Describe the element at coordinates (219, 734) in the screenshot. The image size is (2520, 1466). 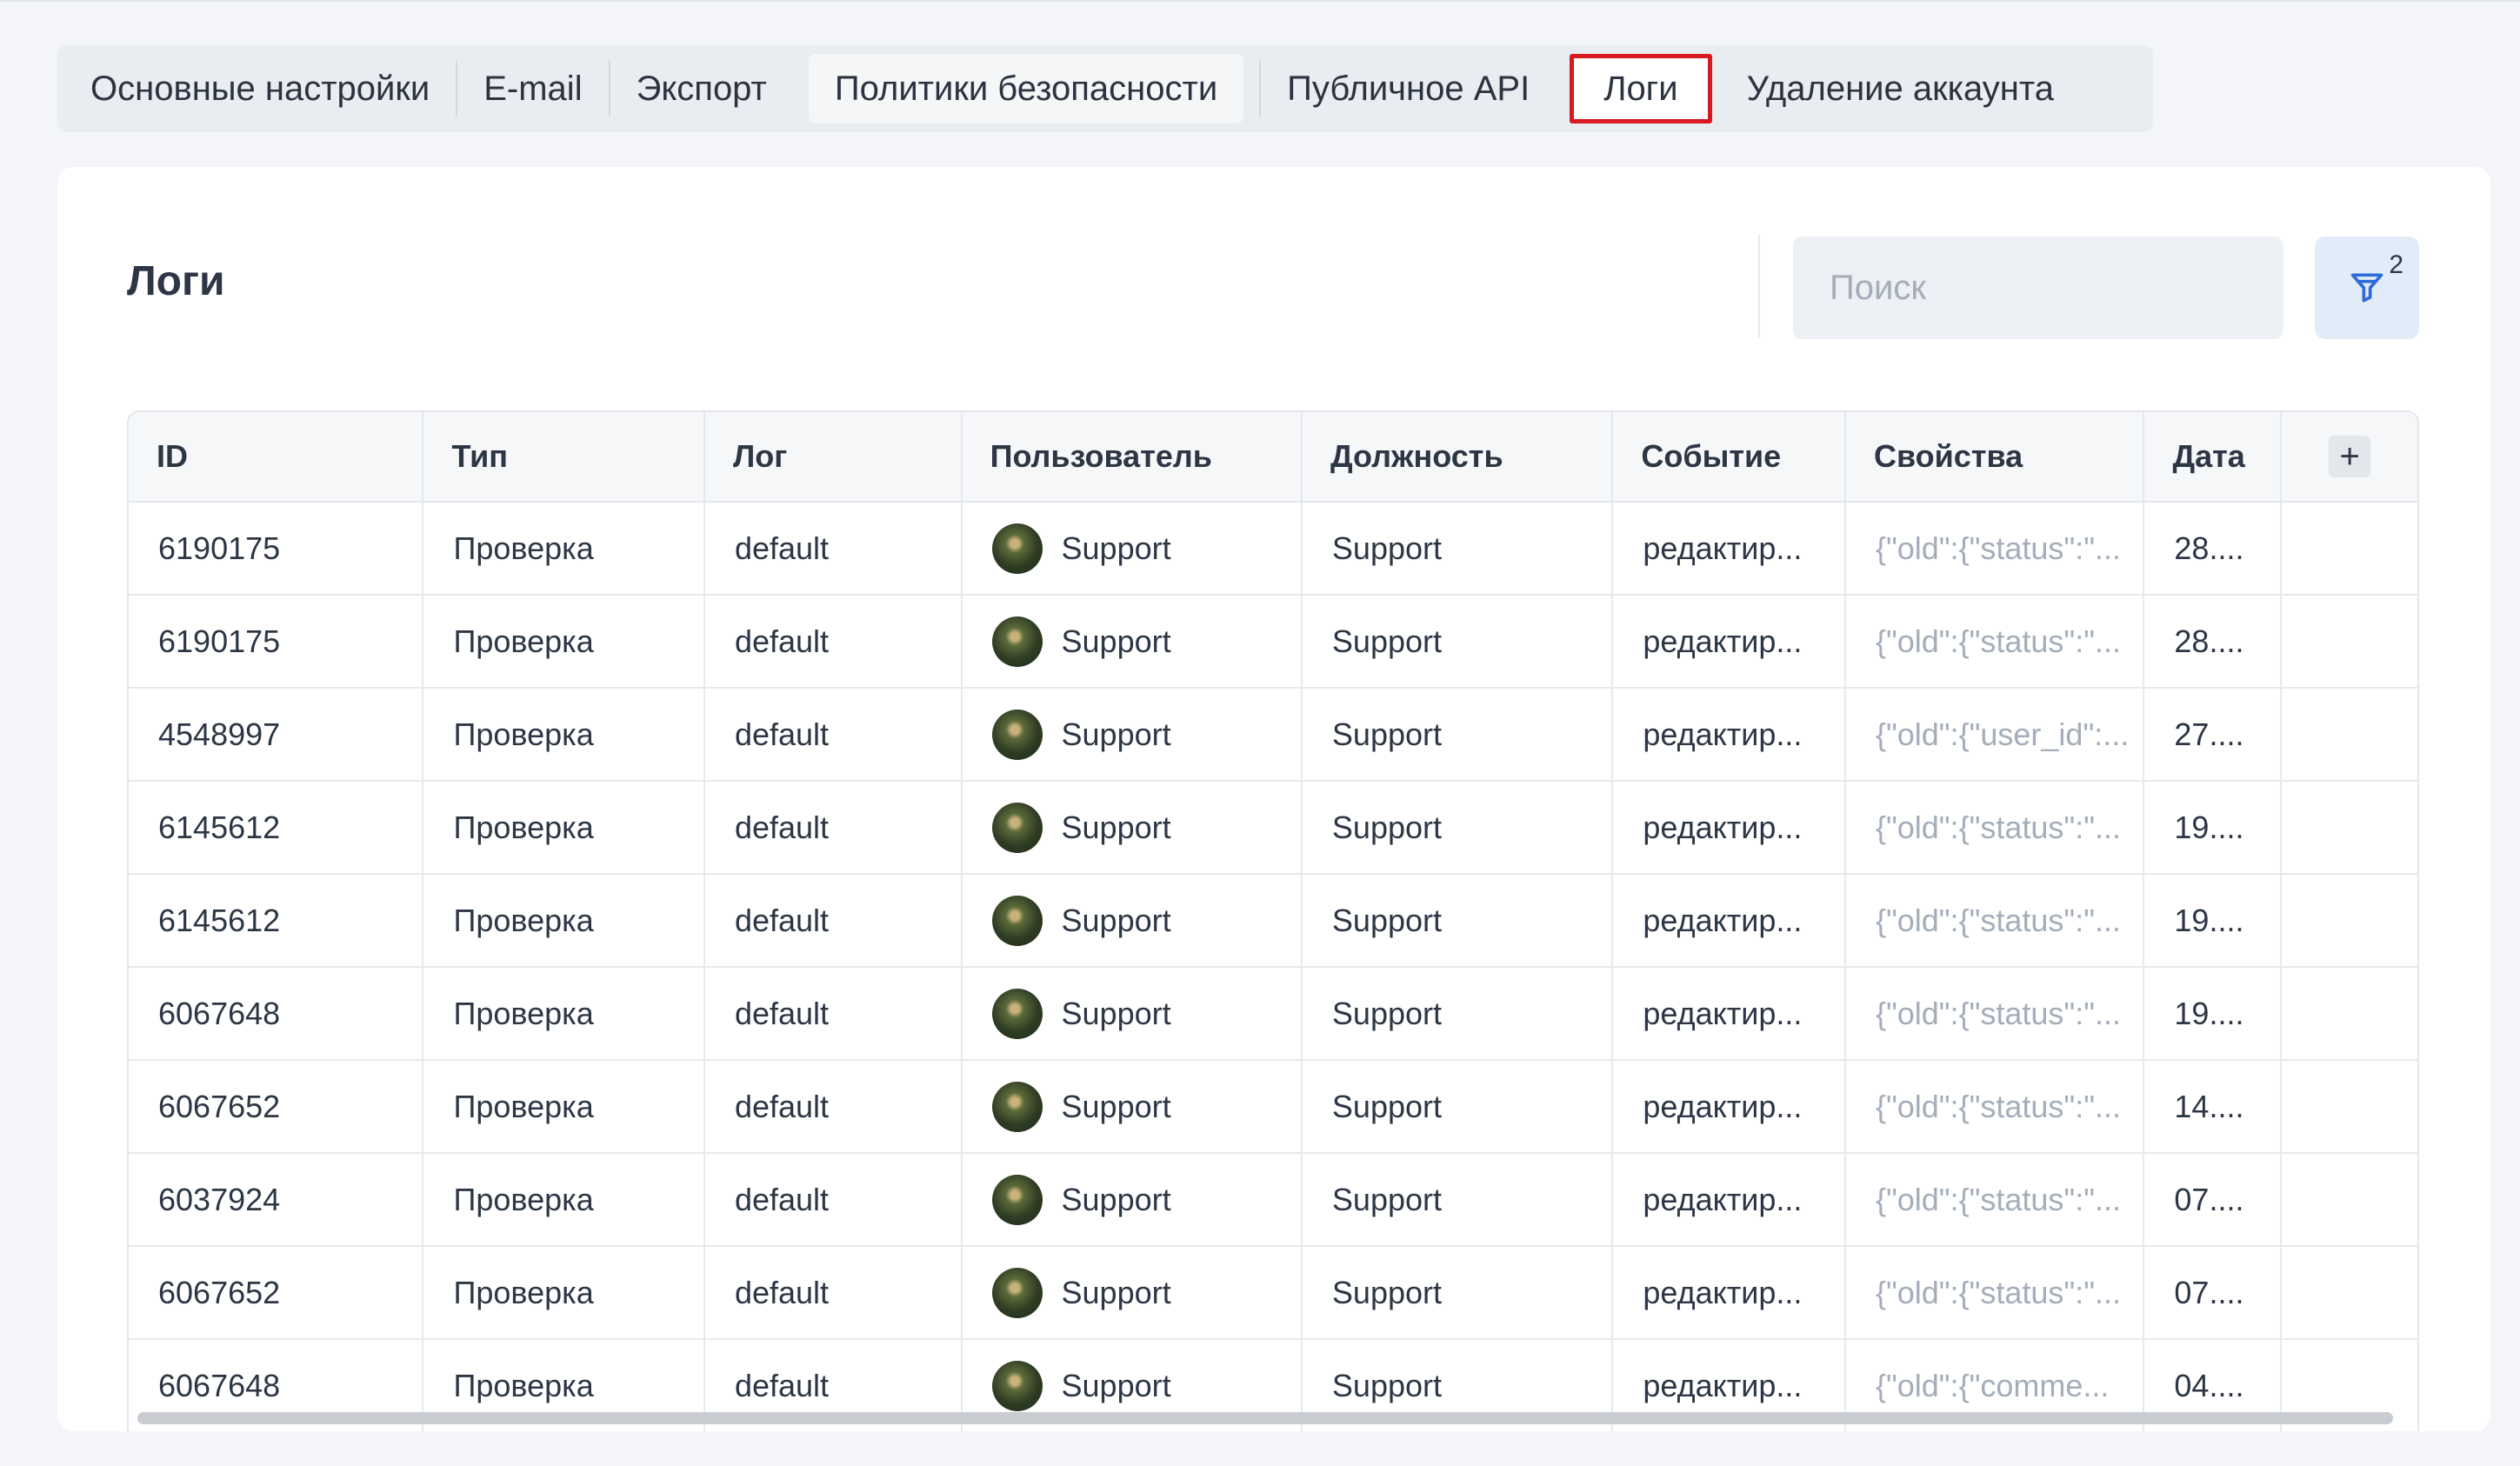
I see `cell-id-text: 4548997` at that location.